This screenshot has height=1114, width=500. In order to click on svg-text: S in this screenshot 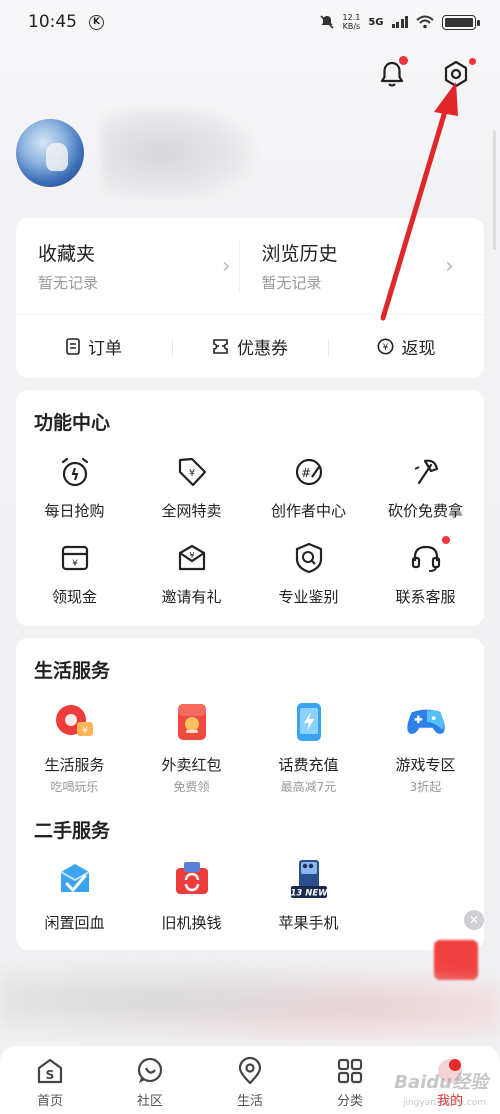, I will do `click(50, 1075)`.